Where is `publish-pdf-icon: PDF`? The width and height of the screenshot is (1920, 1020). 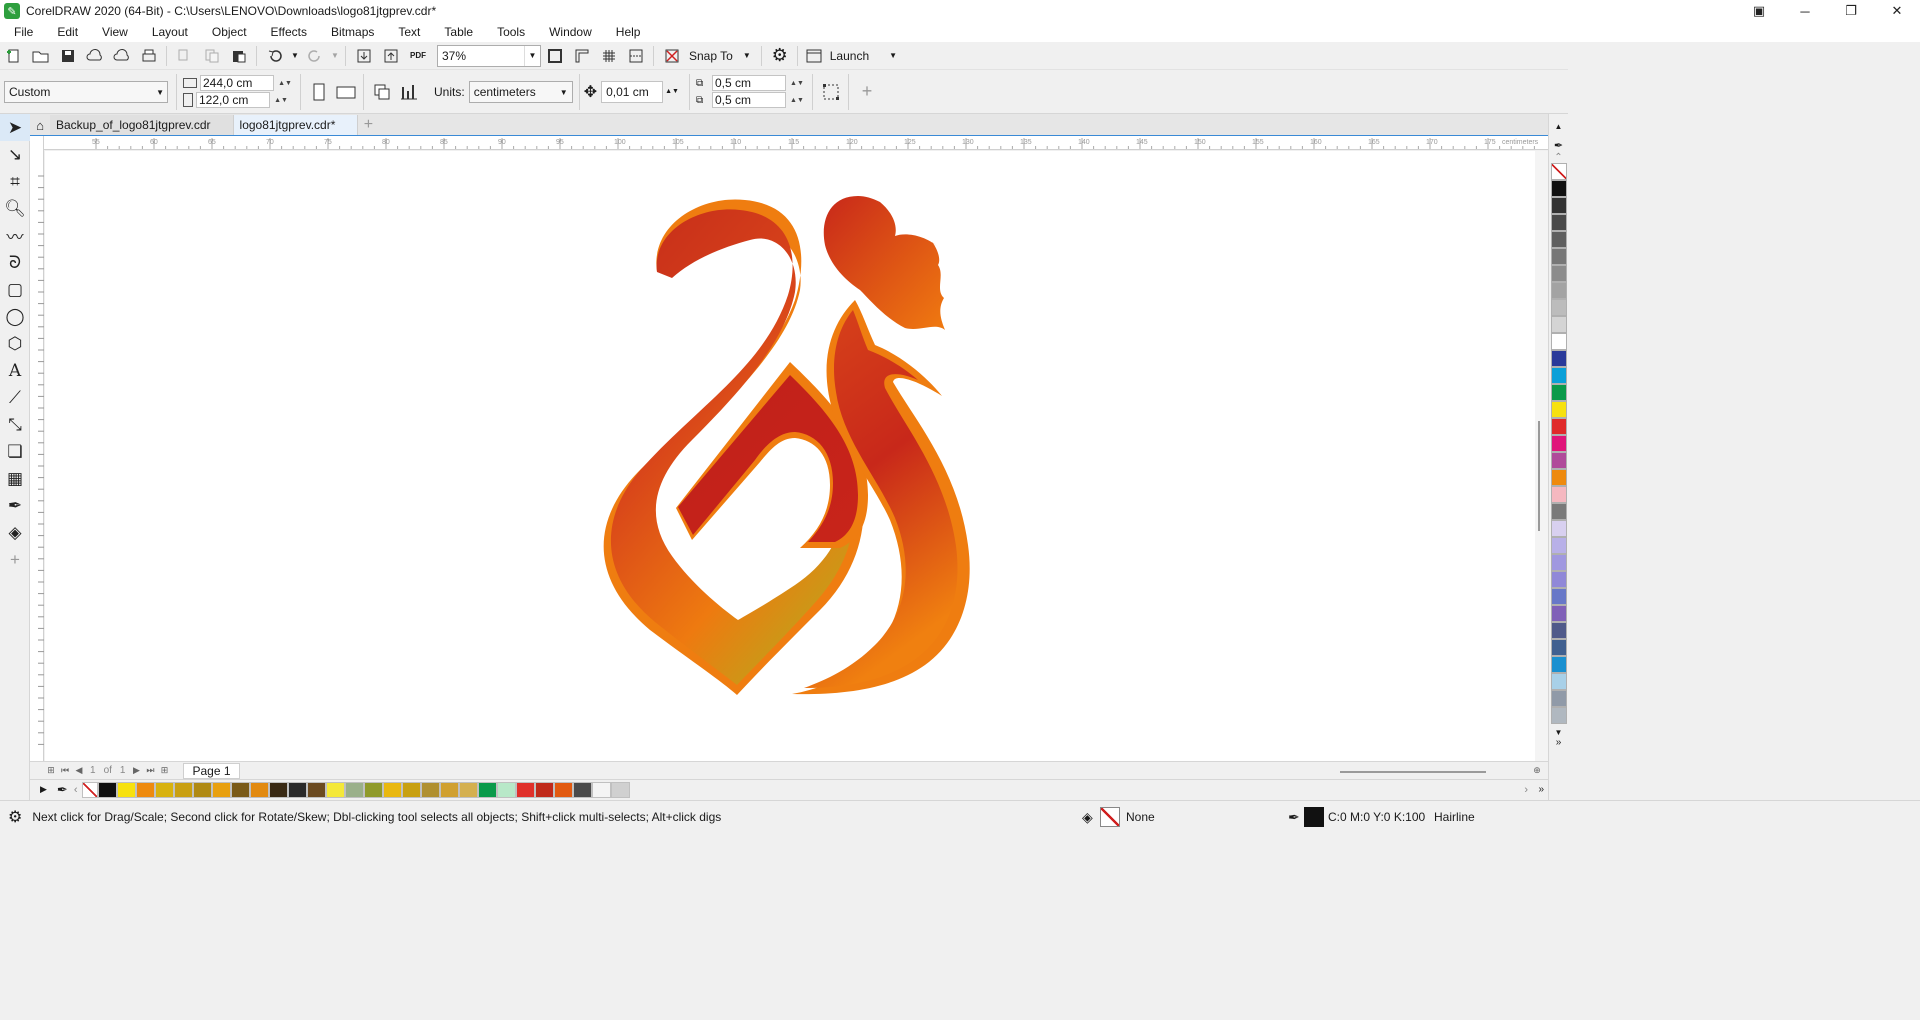
publish-pdf-icon: PDF is located at coordinates (418, 56).